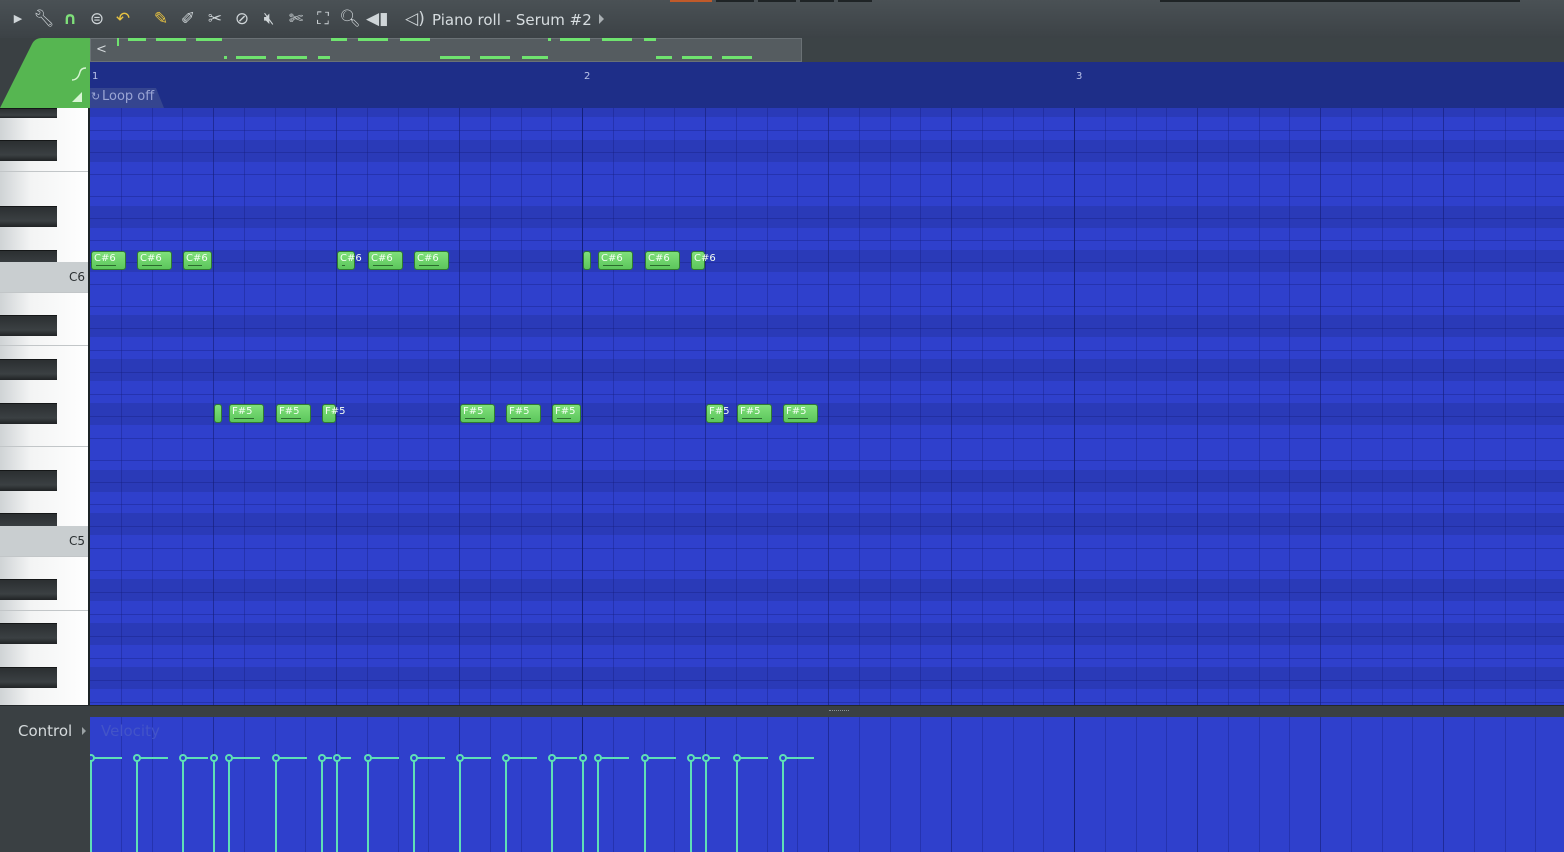 The image size is (1564, 852). I want to click on speaker-icon: ◁), so click(415, 19).